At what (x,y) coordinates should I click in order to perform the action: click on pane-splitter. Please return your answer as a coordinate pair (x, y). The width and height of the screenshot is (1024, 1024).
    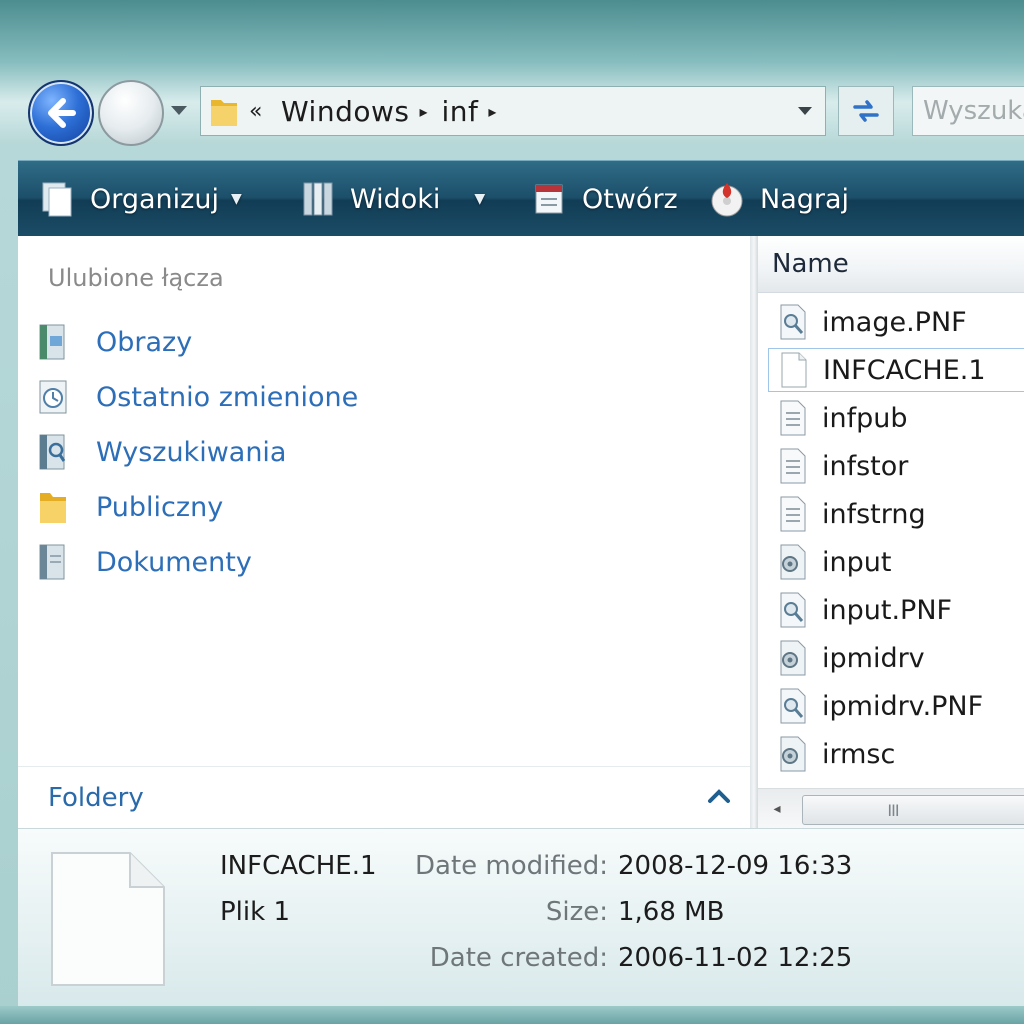
    Looking at the image, I should click on (754, 532).